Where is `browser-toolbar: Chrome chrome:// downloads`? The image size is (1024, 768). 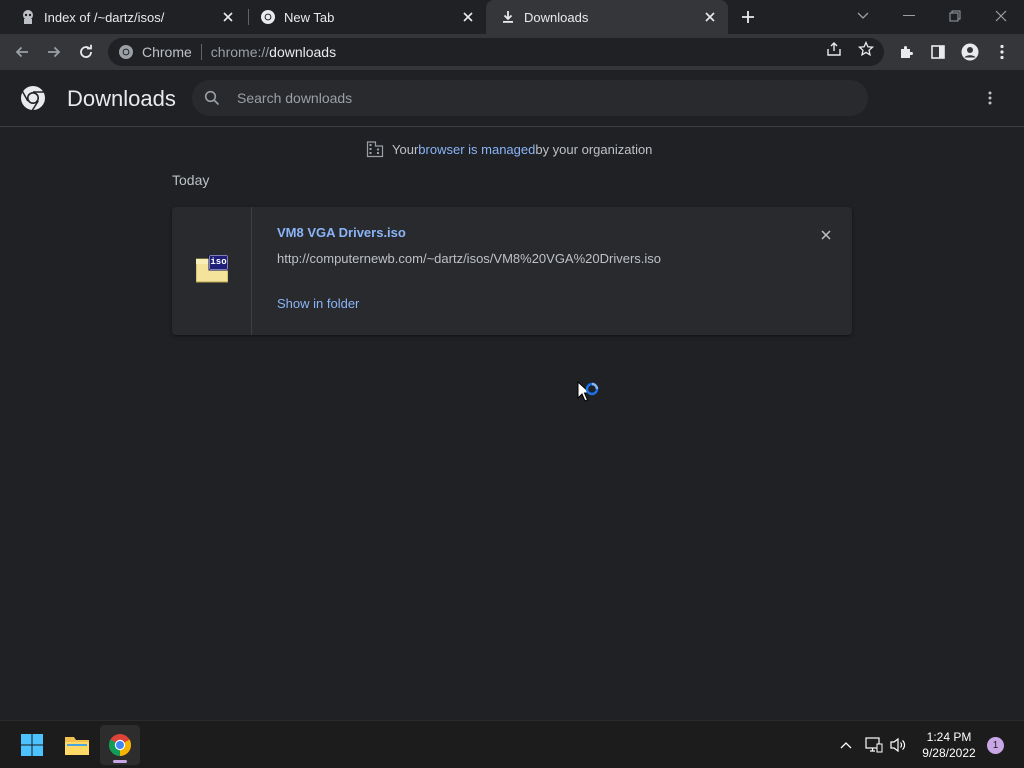 browser-toolbar: Chrome chrome:// downloads is located at coordinates (512, 52).